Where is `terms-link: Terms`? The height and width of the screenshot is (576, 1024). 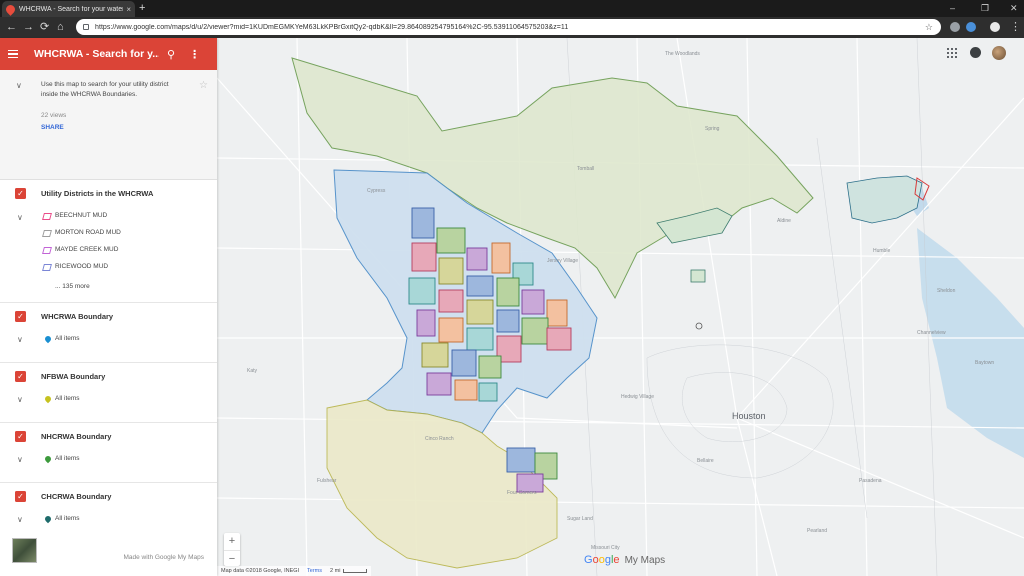 terms-link: Terms is located at coordinates (314, 571).